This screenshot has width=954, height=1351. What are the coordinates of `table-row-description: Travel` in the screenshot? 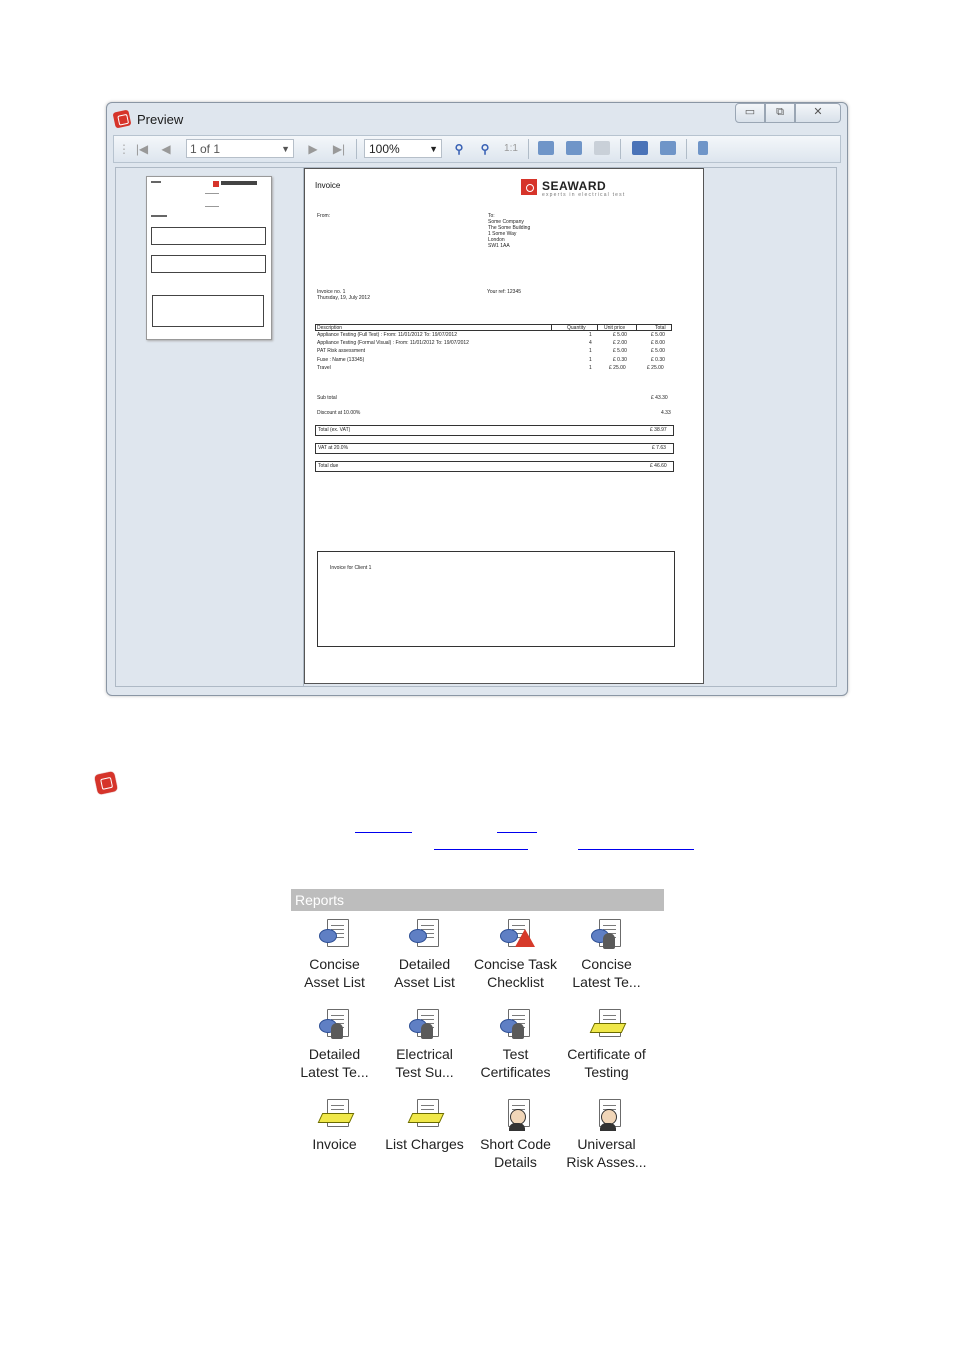 It's located at (324, 368).